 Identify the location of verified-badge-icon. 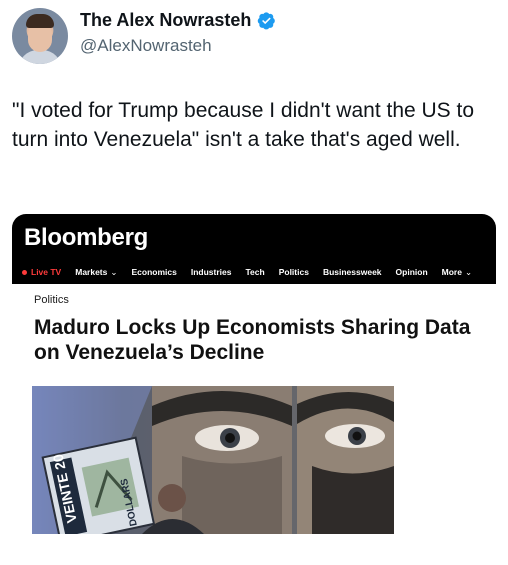
(267, 21).